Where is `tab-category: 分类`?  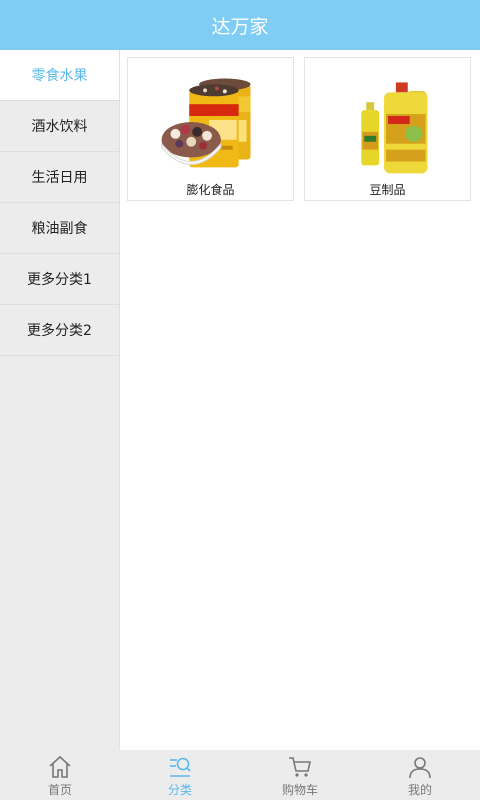 tab-category: 分类 is located at coordinates (180, 775).